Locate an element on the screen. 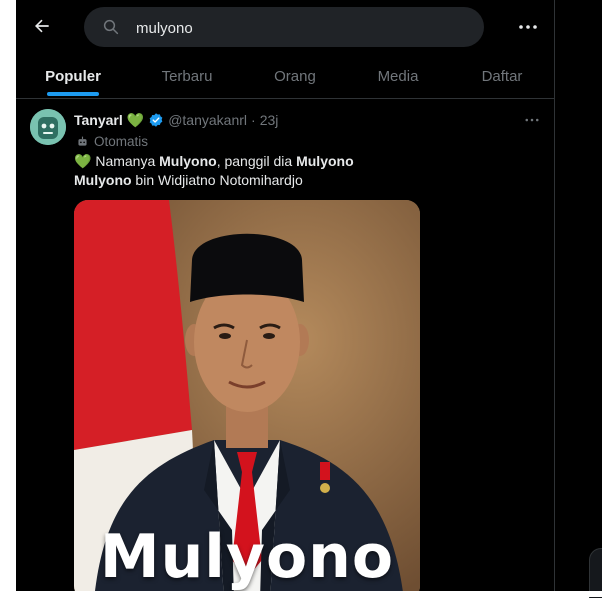 This screenshot has width=602, height=598. post-author: Tanyarl 💚 @tanyakanrl · 23j is located at coordinates (176, 120).